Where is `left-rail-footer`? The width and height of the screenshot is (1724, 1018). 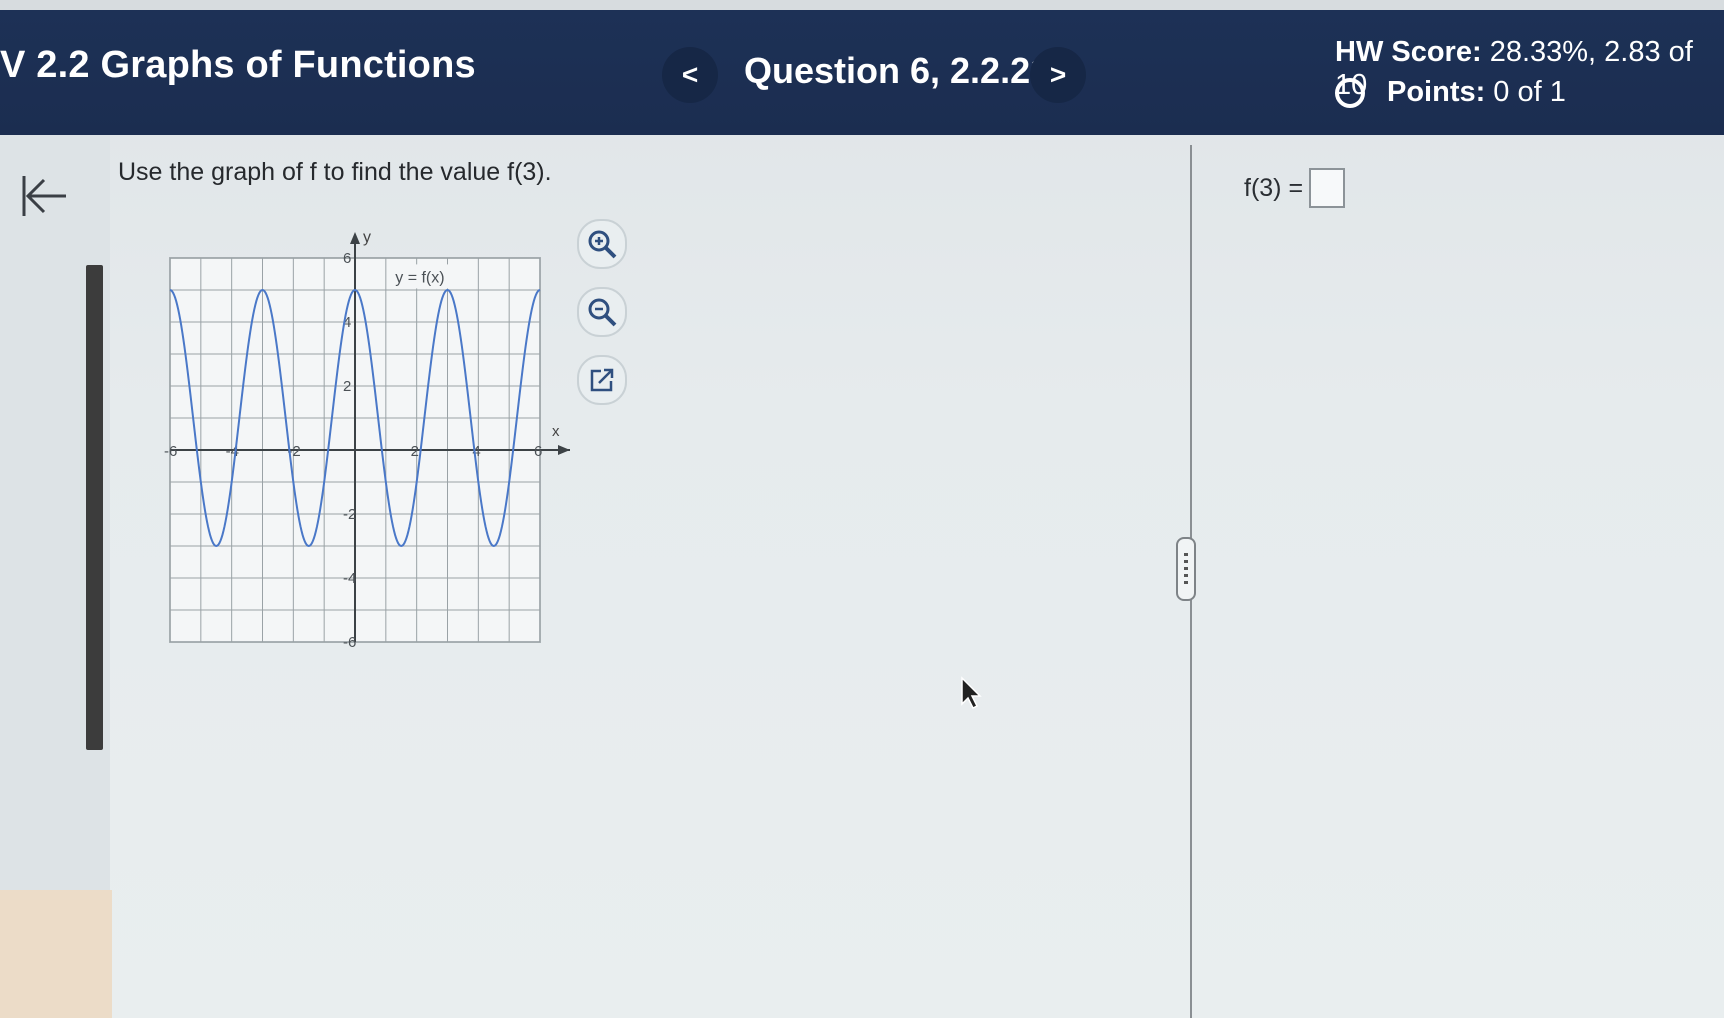
left-rail-footer is located at coordinates (56, 954).